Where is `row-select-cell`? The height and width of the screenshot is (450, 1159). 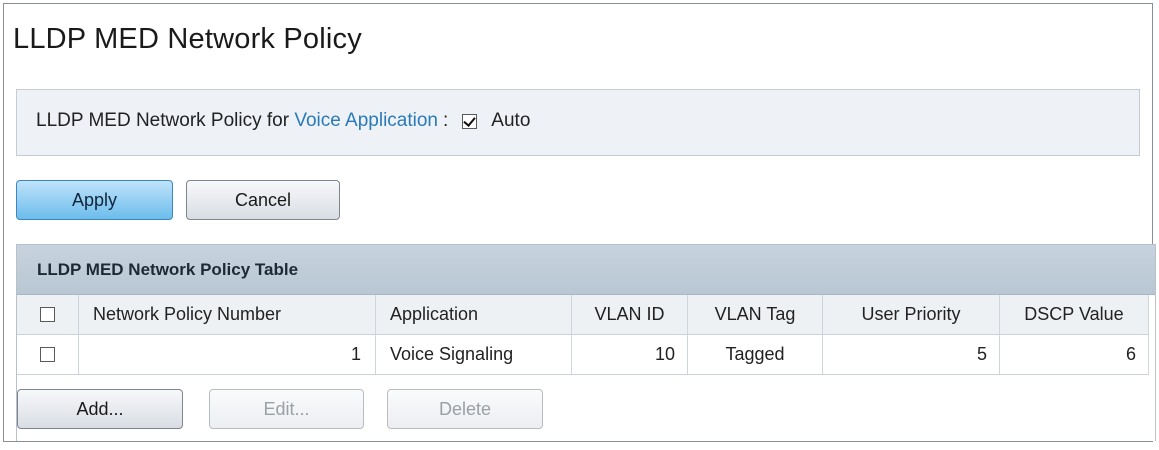
row-select-cell is located at coordinates (48, 354).